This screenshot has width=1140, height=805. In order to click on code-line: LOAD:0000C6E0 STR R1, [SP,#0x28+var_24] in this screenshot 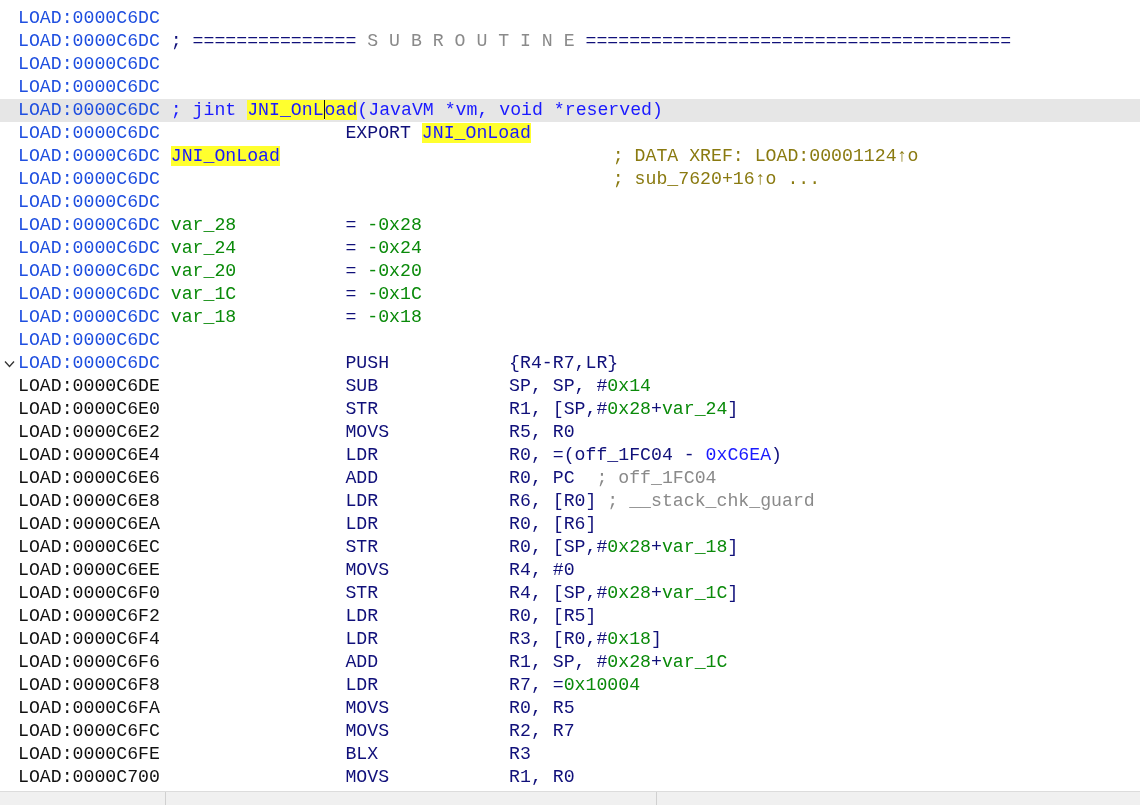, I will do `click(570, 409)`.